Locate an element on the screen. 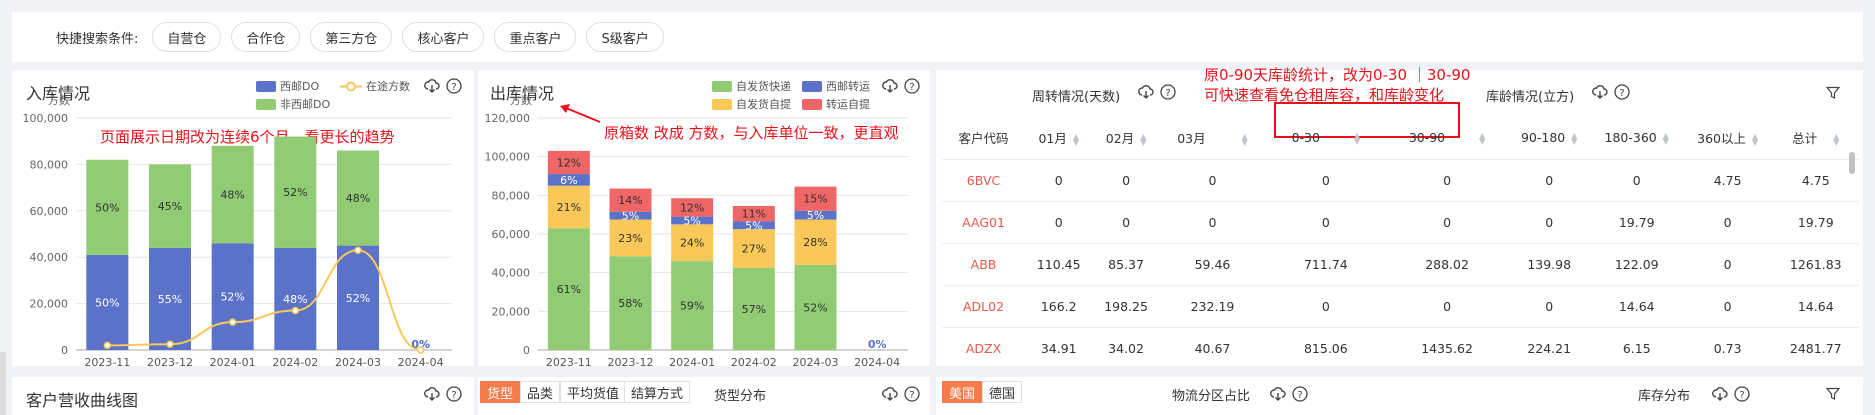 The height and width of the screenshot is (415, 1875). tab-usa: 美国 is located at coordinates (962, 392).